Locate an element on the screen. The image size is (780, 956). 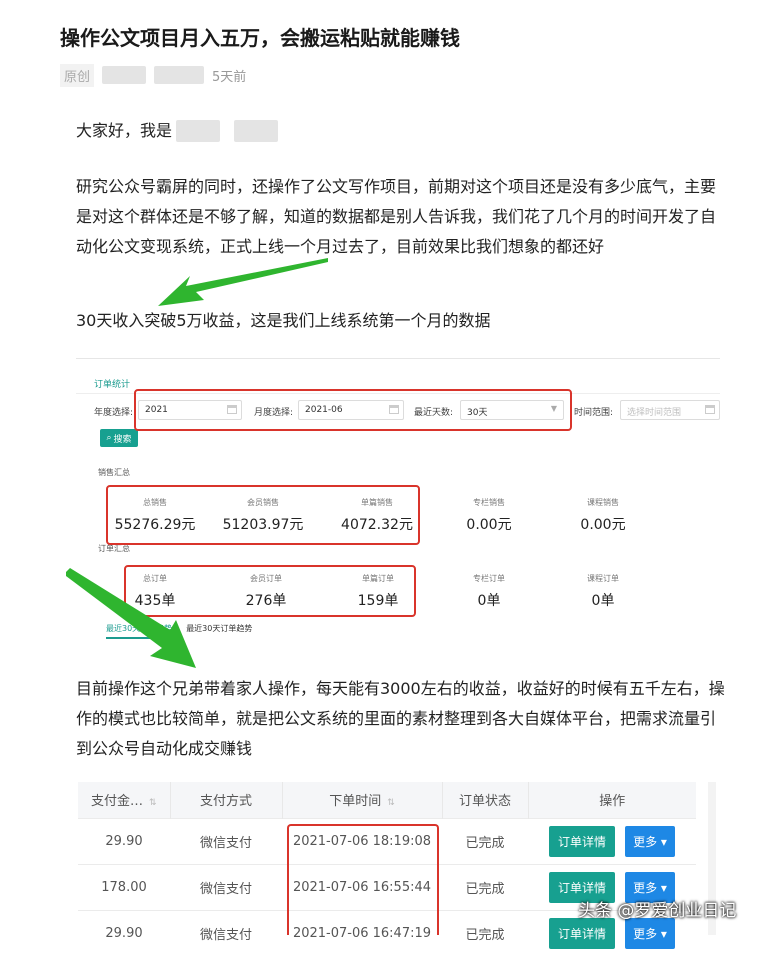
stat-column-sales: 专栏销售 0.00元 is located at coordinates (489, 515).